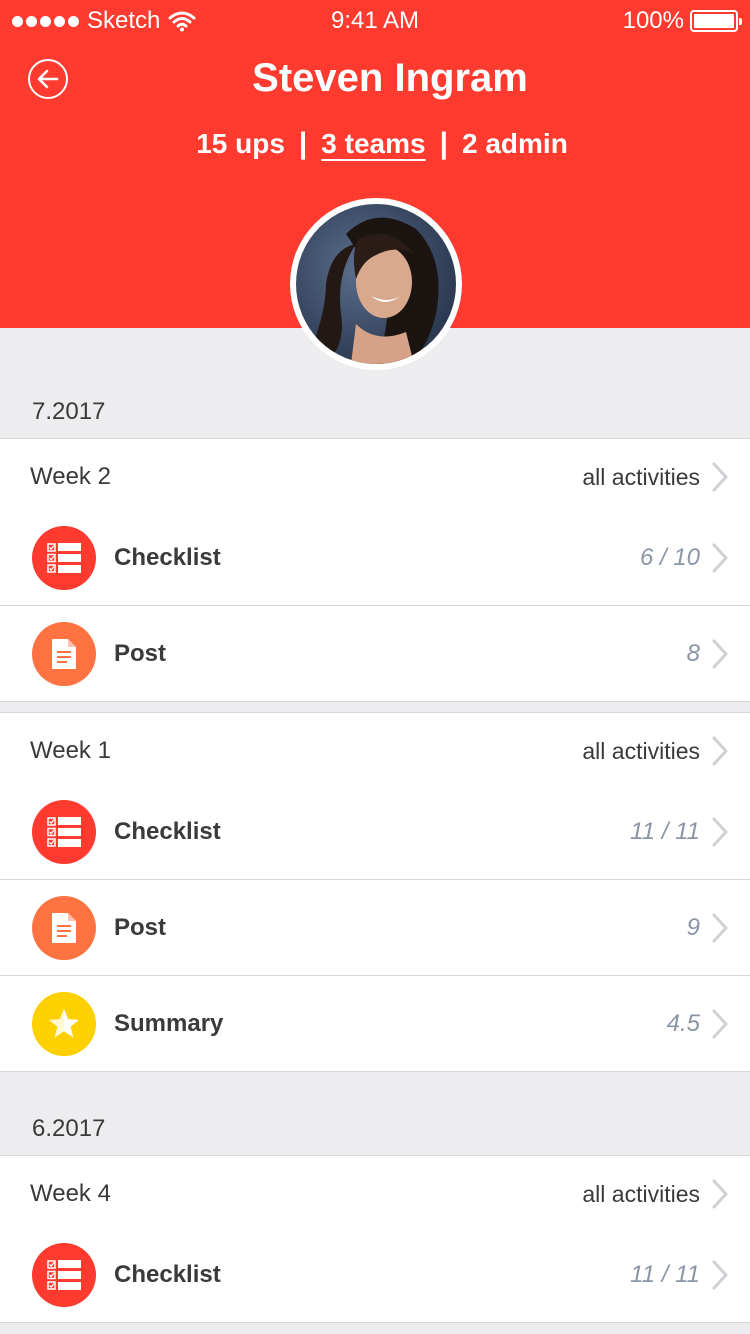 The image size is (750, 1334). Describe the element at coordinates (693, 653) in the screenshot. I see `activity-value: 8` at that location.